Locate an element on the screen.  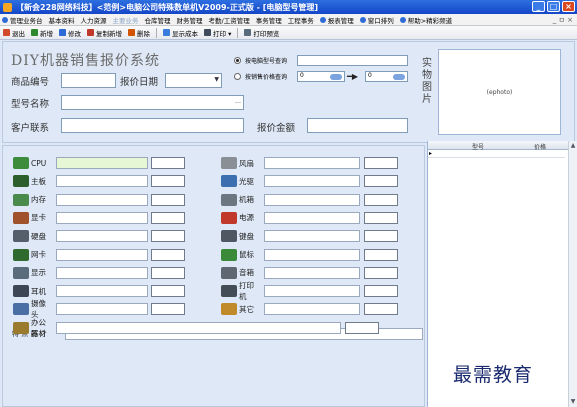
quote-amount-field is located at coordinates (357, 125).